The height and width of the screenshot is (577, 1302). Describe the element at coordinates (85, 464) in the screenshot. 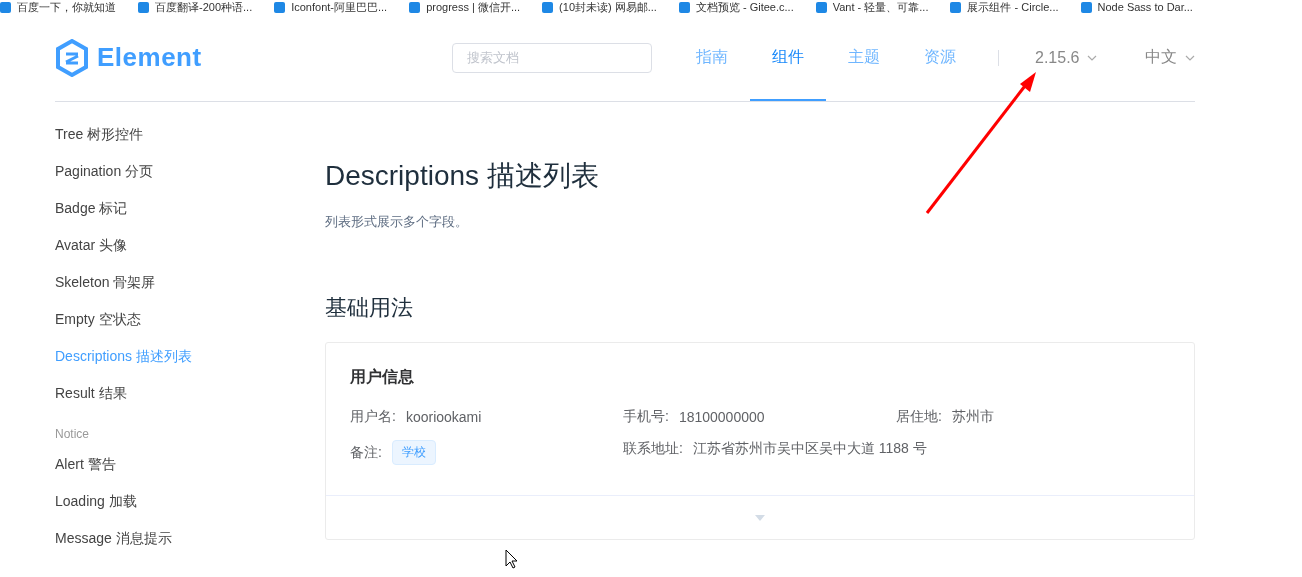

I see `sidebar-item: Alert 警告` at that location.